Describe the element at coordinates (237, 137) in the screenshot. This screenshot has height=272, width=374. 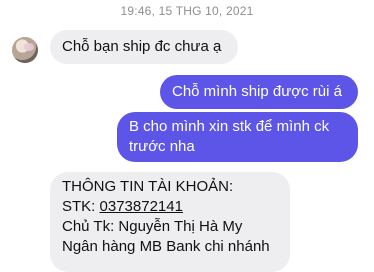
I see `outgoing-message-bubble: B cho mình xin stk để mình ck trước nha` at that location.